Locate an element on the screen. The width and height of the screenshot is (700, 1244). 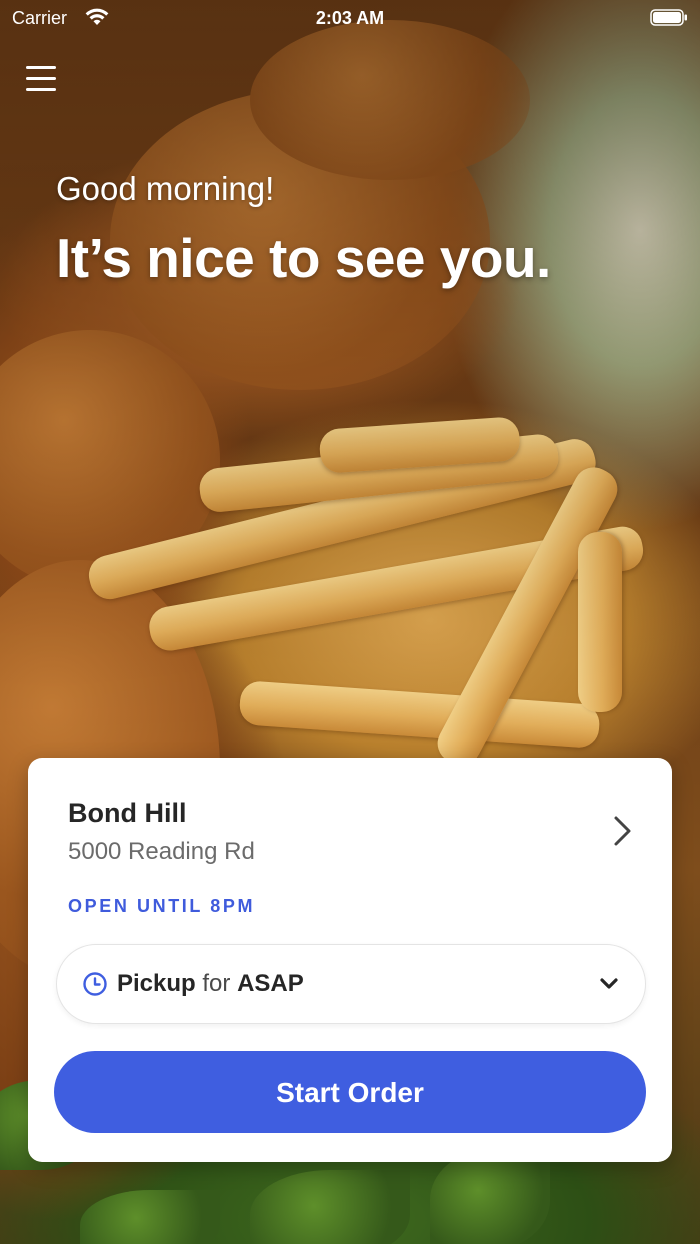
clock-icon is located at coordinates (95, 984).